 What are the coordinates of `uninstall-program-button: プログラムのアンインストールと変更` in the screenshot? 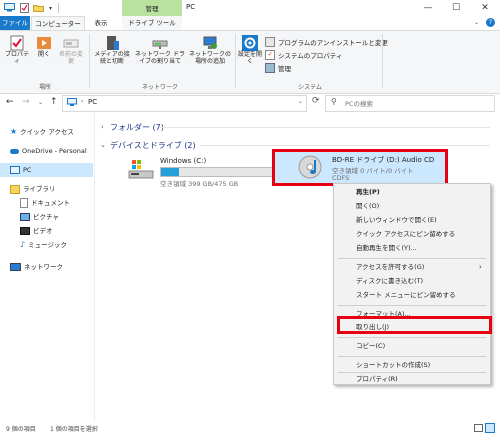 It's located at (326, 41).